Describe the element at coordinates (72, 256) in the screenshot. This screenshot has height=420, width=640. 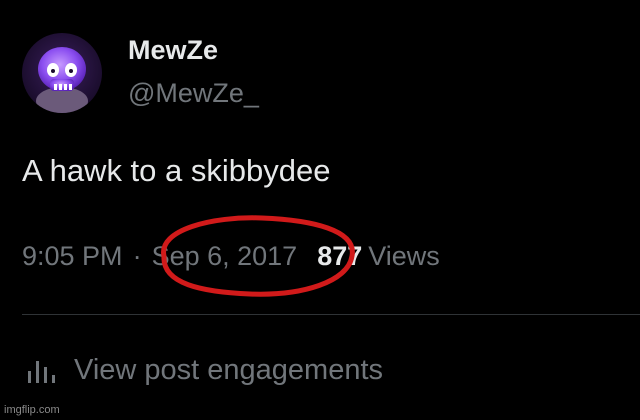
I see `post-time: 9:05 PM` at that location.